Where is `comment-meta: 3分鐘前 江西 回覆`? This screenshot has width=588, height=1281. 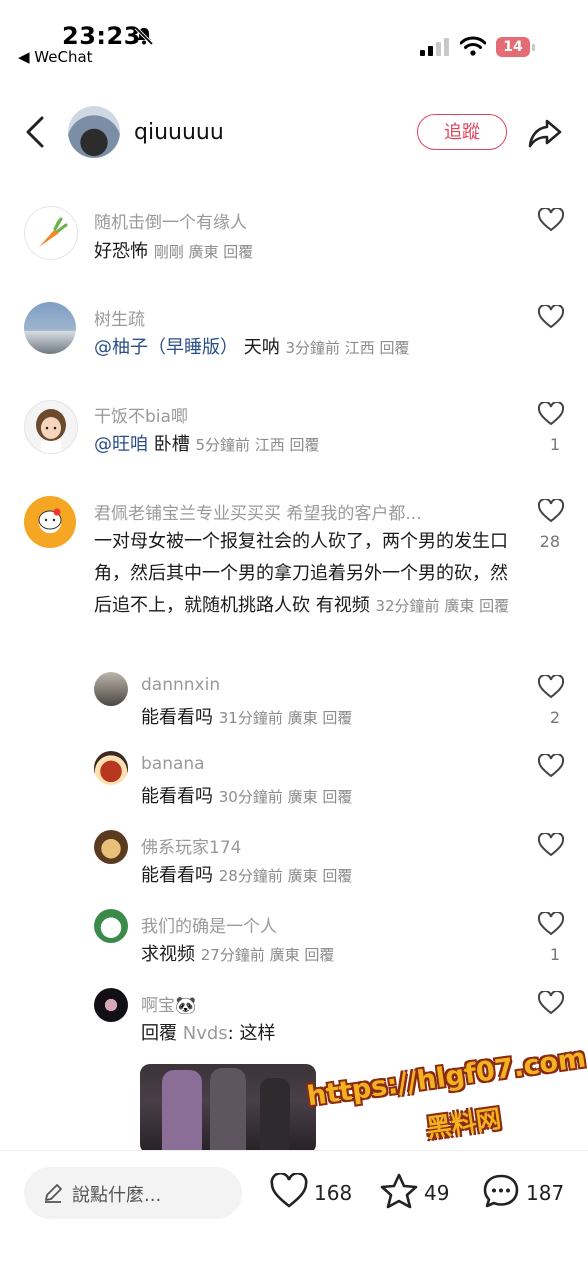 comment-meta: 3分鐘前 江西 回覆 is located at coordinates (347, 348).